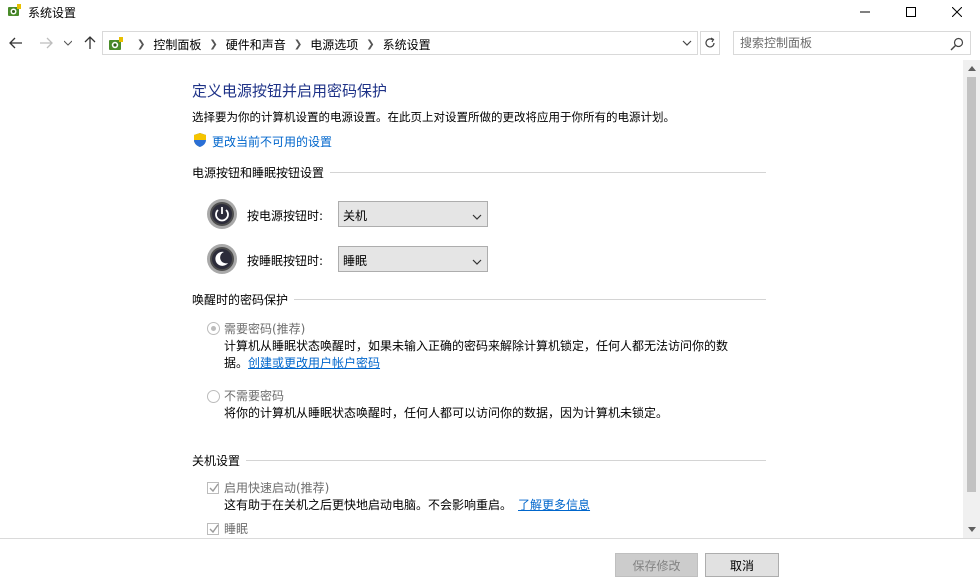 The height and width of the screenshot is (584, 980). I want to click on section-heading: 关机设置, so click(219, 460).